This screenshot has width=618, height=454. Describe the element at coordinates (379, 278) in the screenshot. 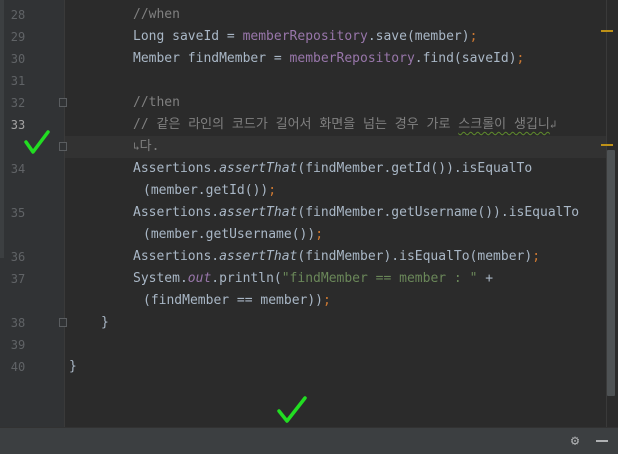

I see `string-literal: "findMember == member : "` at that location.